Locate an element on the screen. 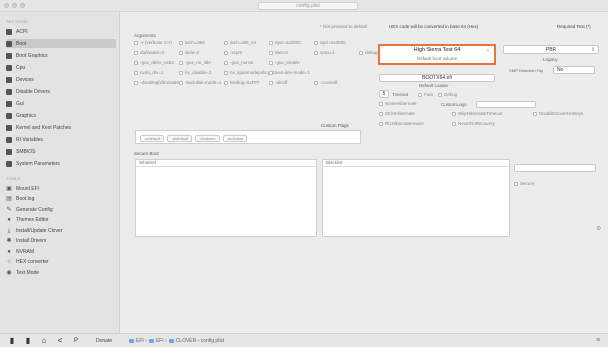 The width and height of the screenshot is (608, 347). custom-flag-tag: -a/default is located at coordinates (180, 138).